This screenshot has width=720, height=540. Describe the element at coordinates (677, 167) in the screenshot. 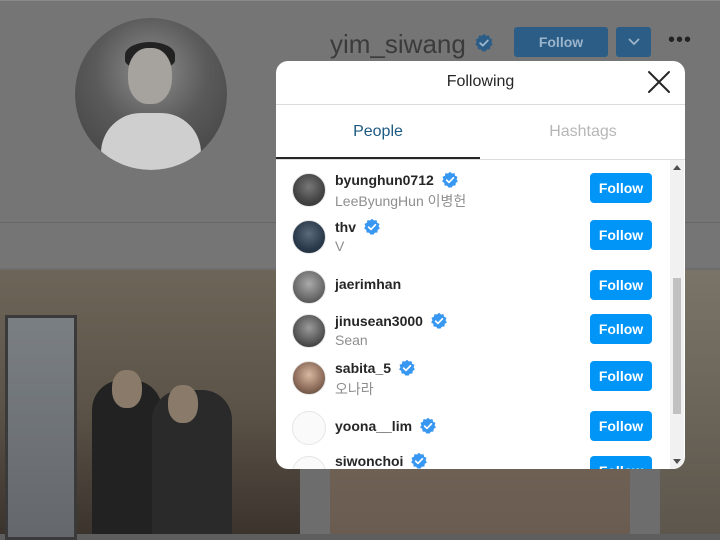

I see `scroll-up-arrow-icon` at that location.